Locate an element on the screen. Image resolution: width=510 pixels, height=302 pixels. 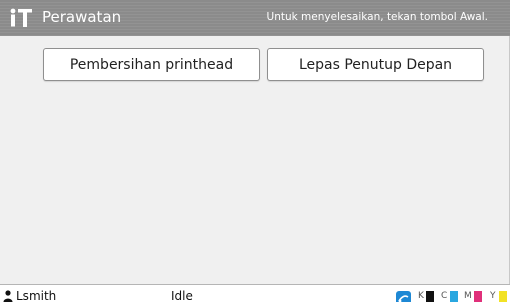
remove-front-cover-label: Lepas Penutup Depan is located at coordinates (375, 64).